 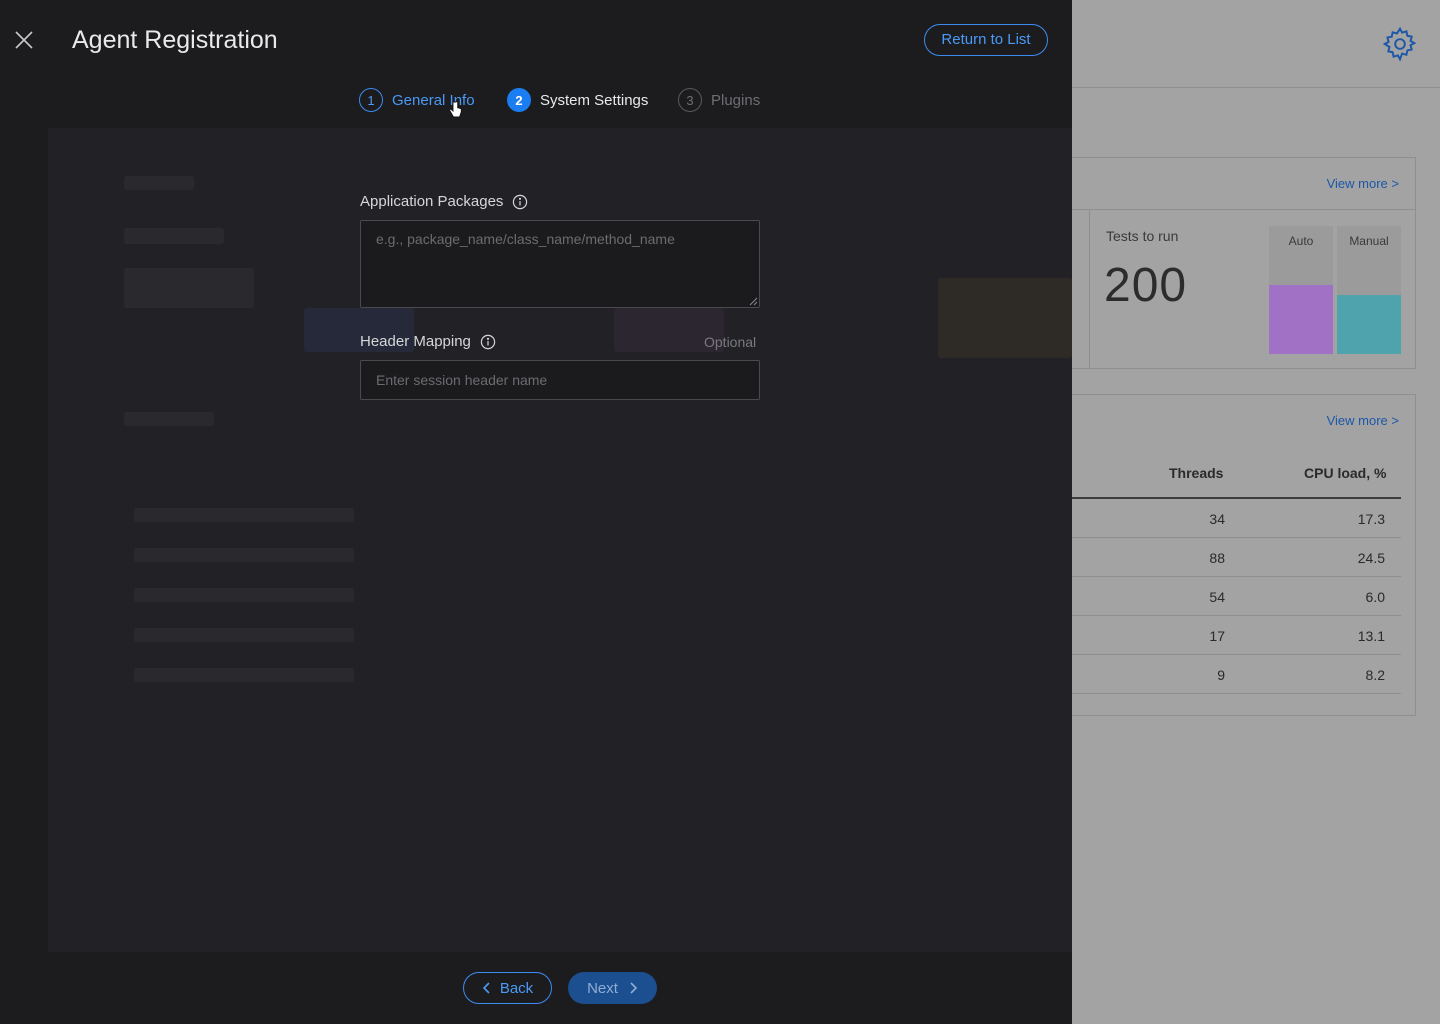 What do you see at coordinates (1369, 241) in the screenshot?
I see `manual-bar-label: Manual` at bounding box center [1369, 241].